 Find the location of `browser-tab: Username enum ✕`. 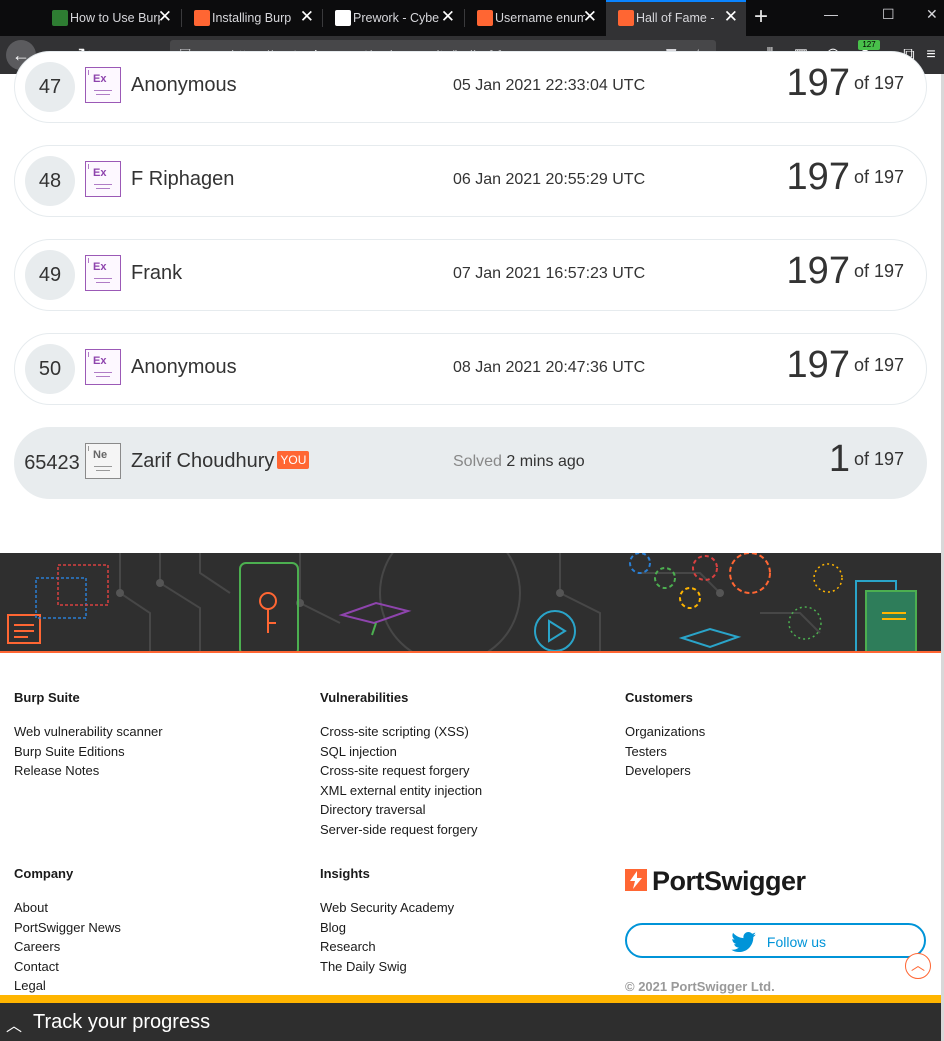

browser-tab: Username enum ✕ is located at coordinates (535, 18).